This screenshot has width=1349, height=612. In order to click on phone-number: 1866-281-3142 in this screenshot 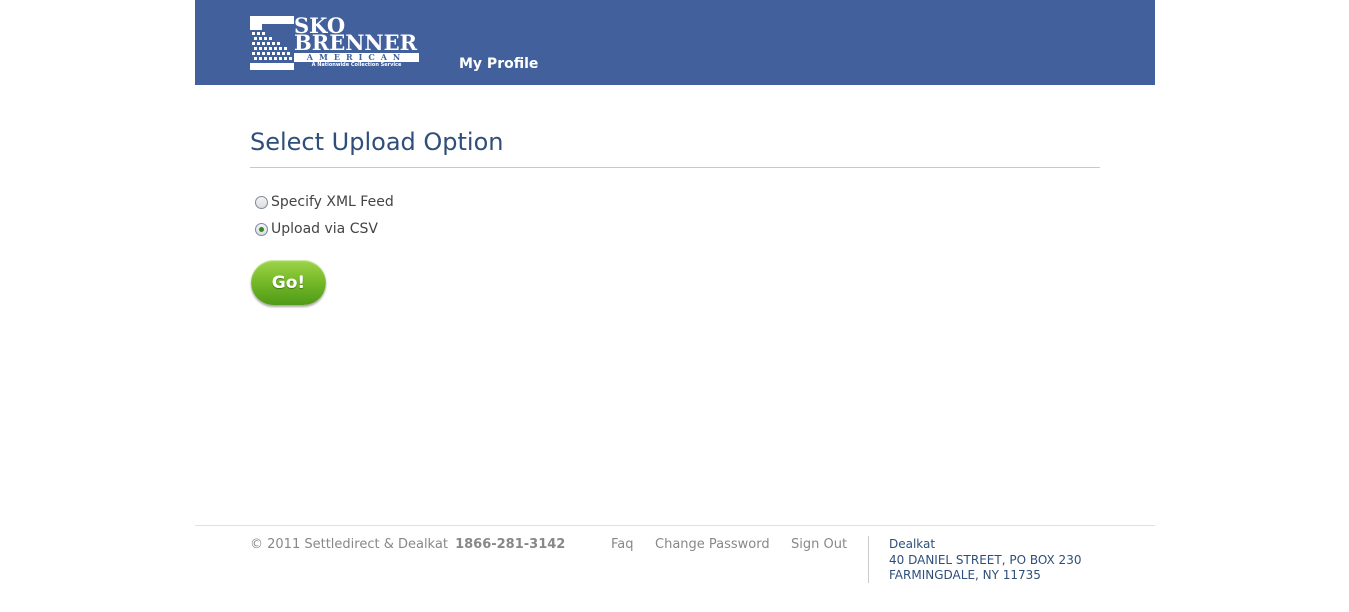, I will do `click(510, 544)`.